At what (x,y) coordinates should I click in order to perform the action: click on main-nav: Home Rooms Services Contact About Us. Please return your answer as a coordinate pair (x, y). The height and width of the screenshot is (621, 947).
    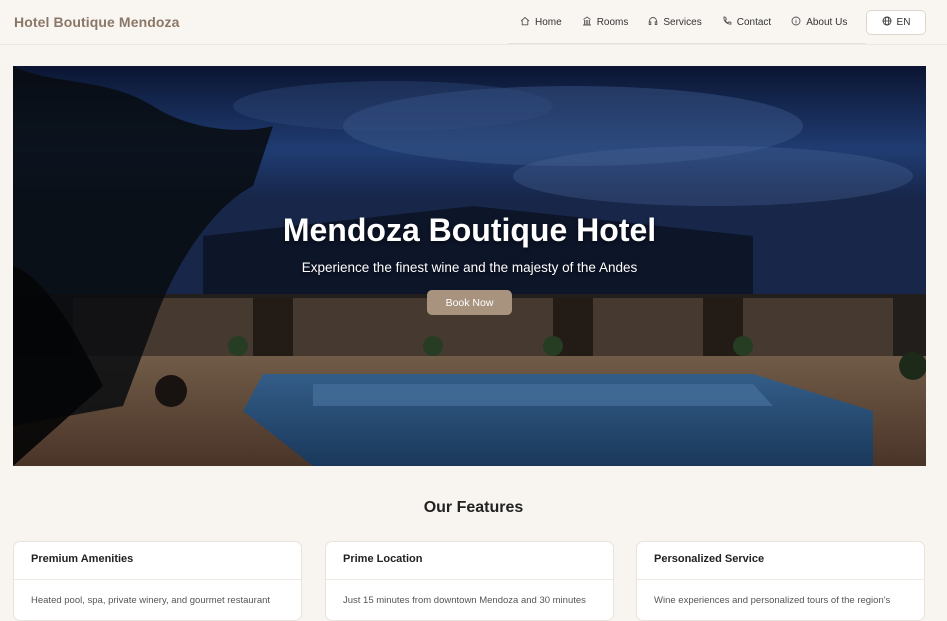
    Looking at the image, I should click on (683, 22).